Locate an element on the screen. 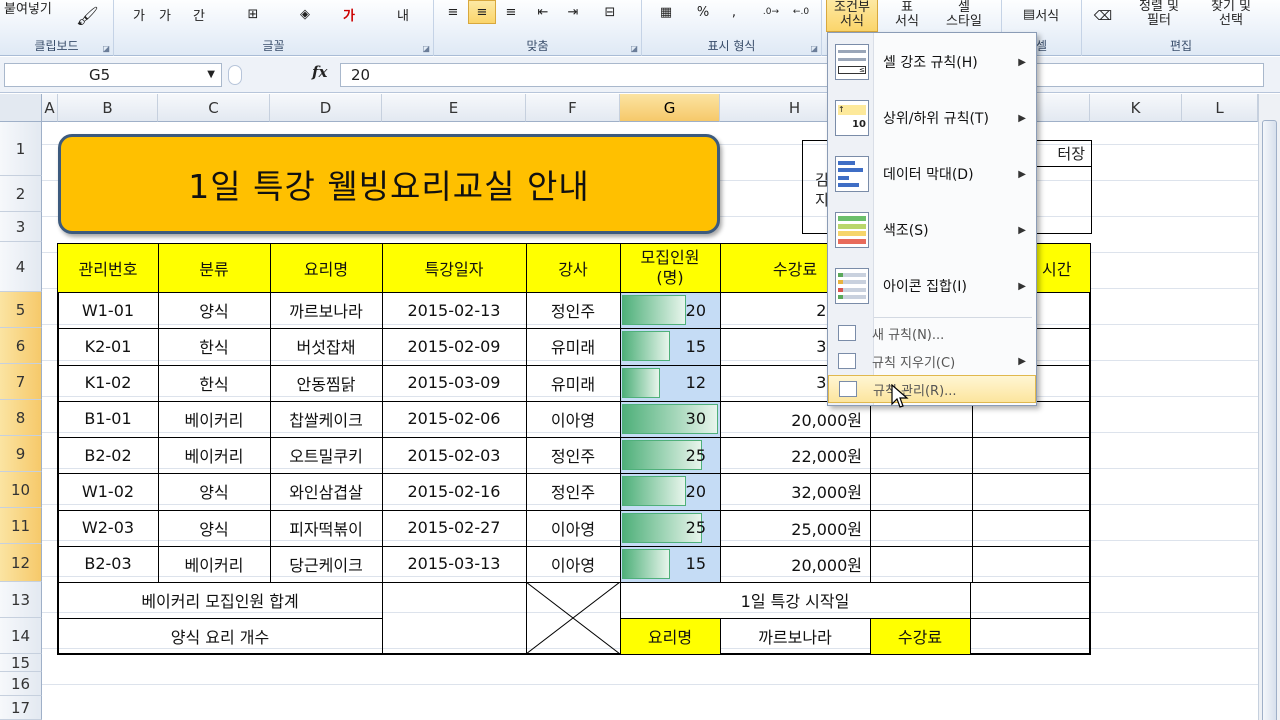 This screenshot has height=720, width=1280. formula-input: 20 is located at coordinates (802, 75).